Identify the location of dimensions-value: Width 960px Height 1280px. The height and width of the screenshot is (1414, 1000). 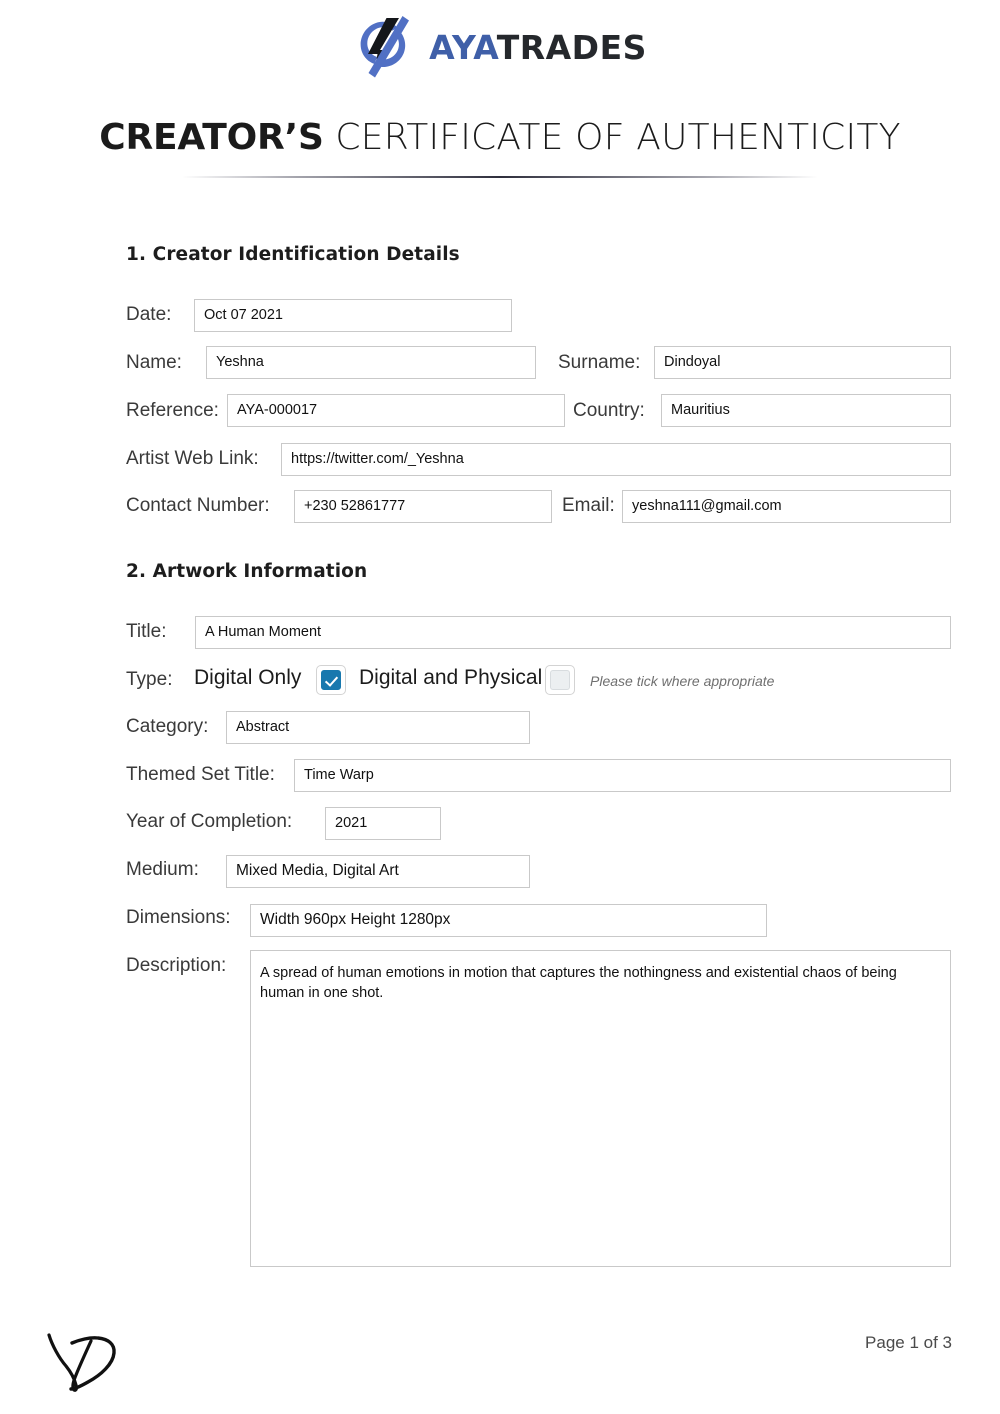
(355, 920).